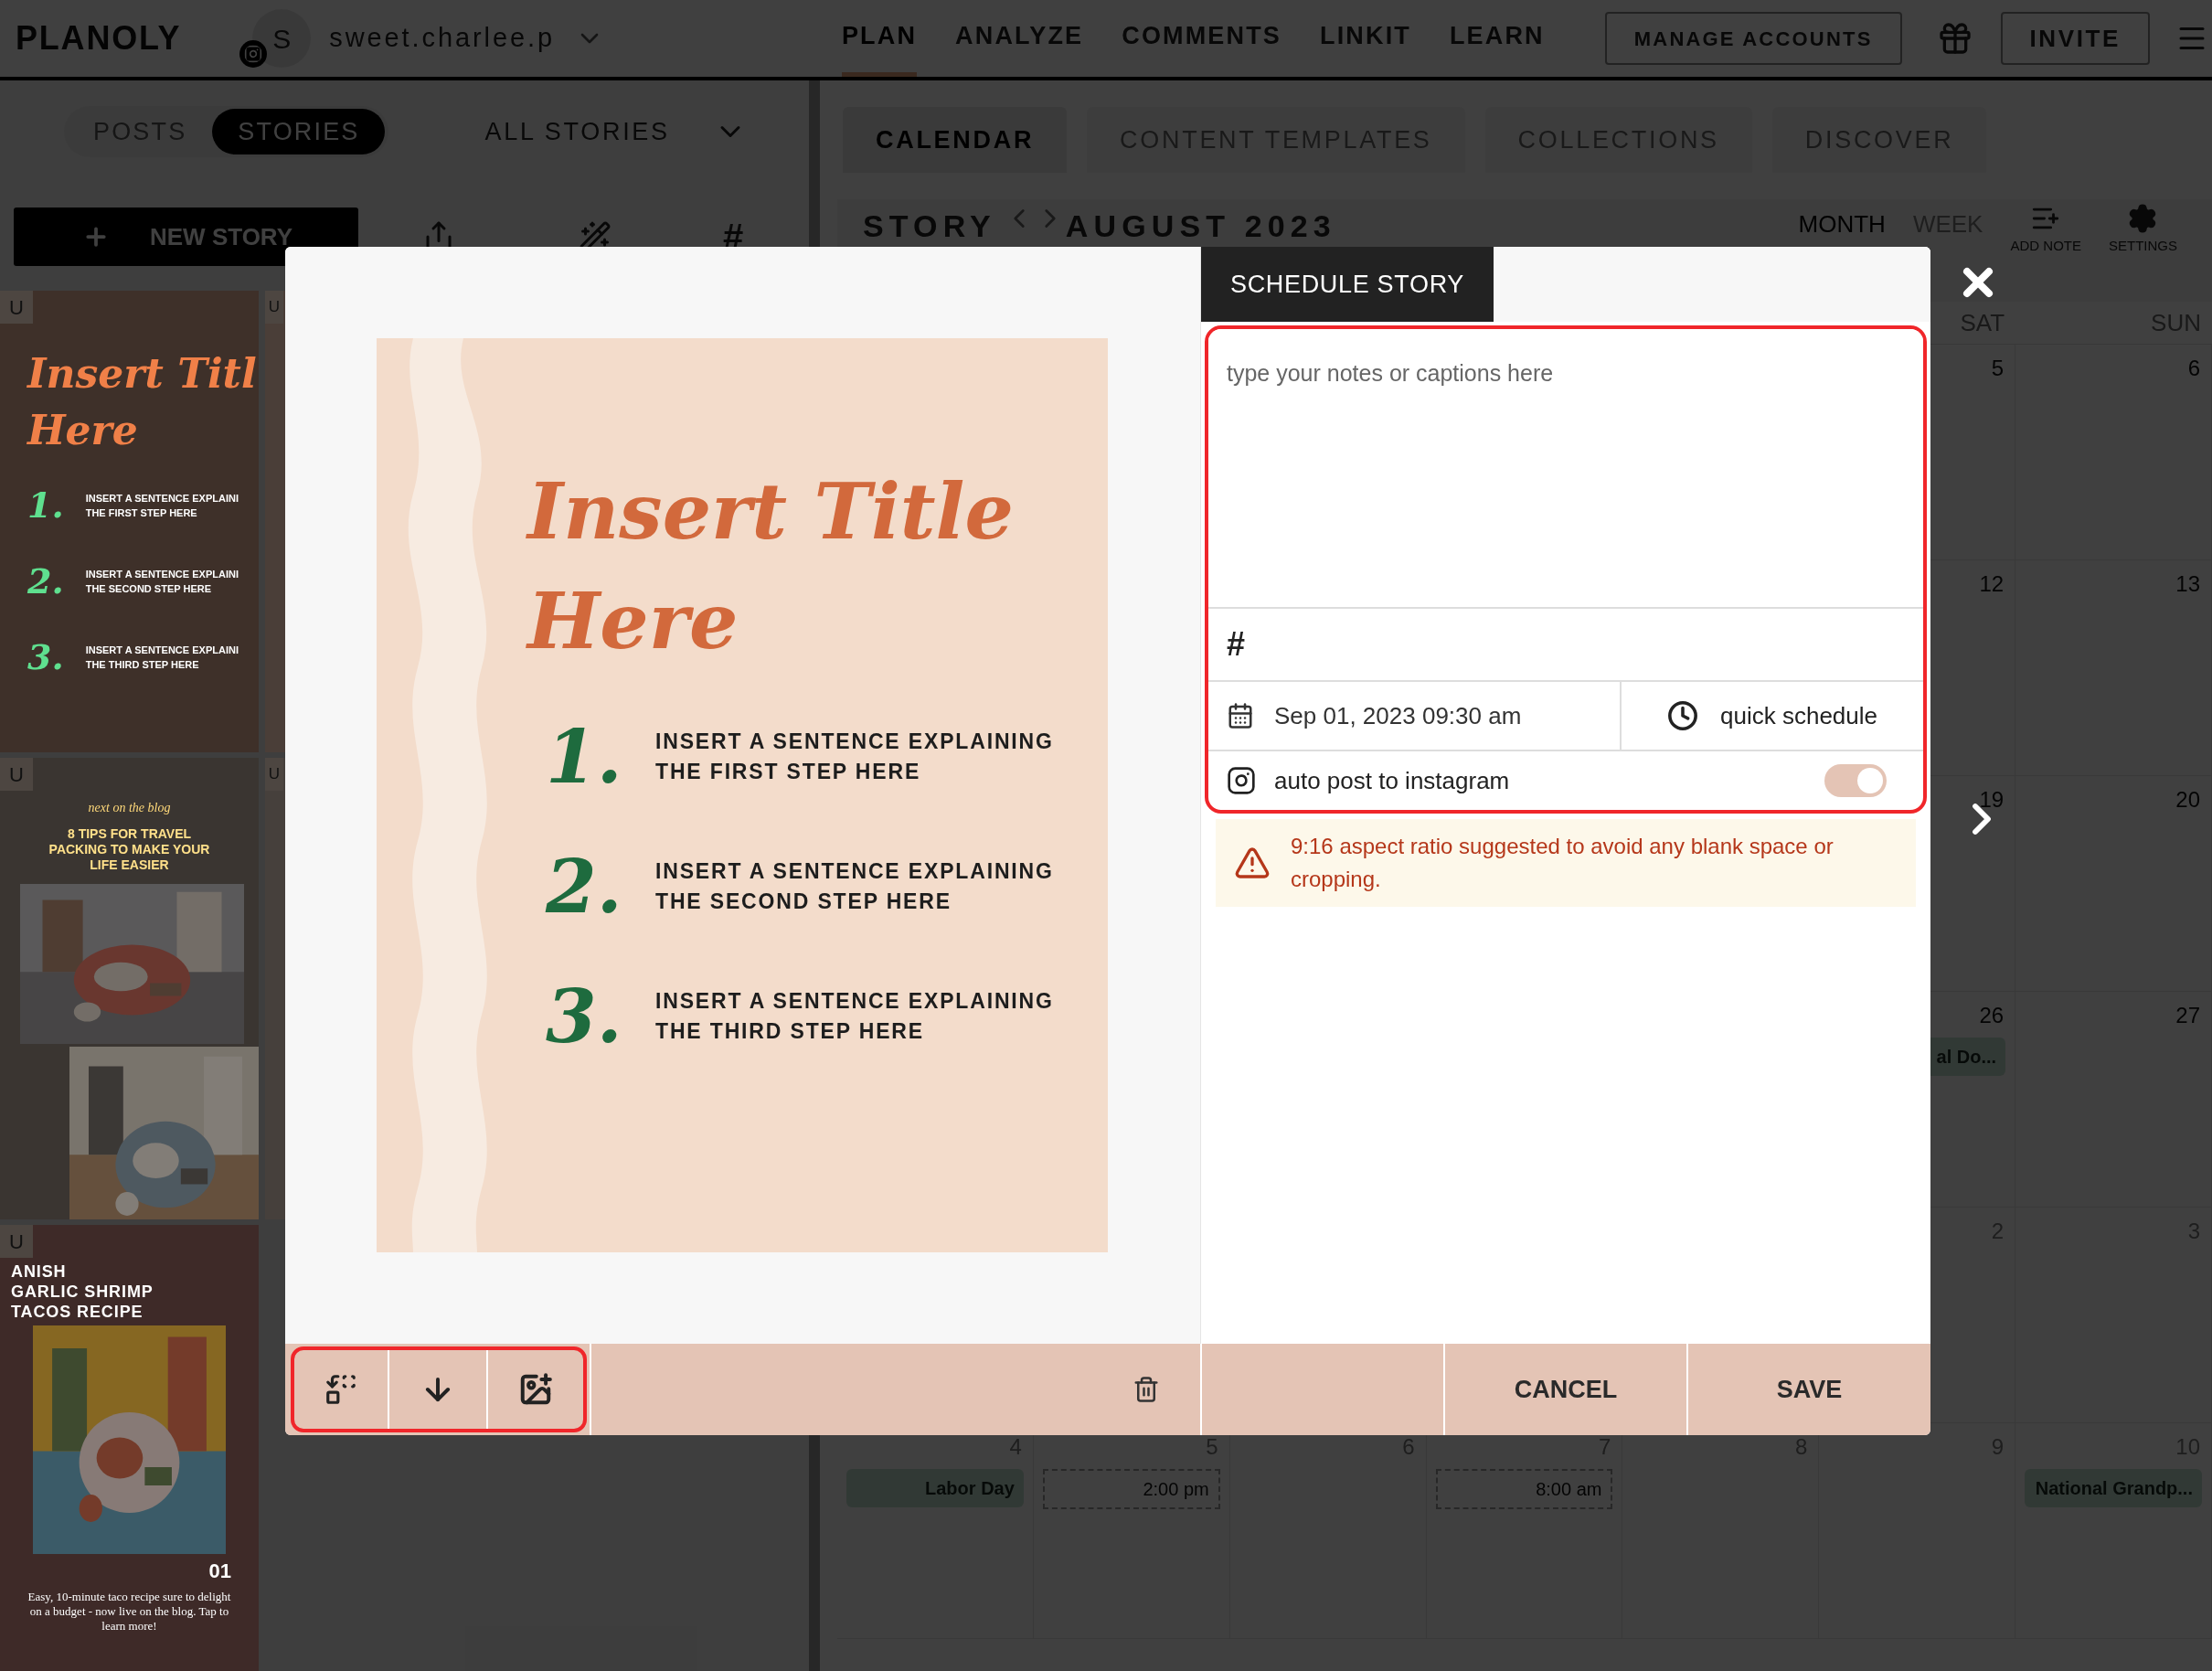 The image size is (2212, 1671). What do you see at coordinates (535, 1389) in the screenshot?
I see `image-edit-icon` at bounding box center [535, 1389].